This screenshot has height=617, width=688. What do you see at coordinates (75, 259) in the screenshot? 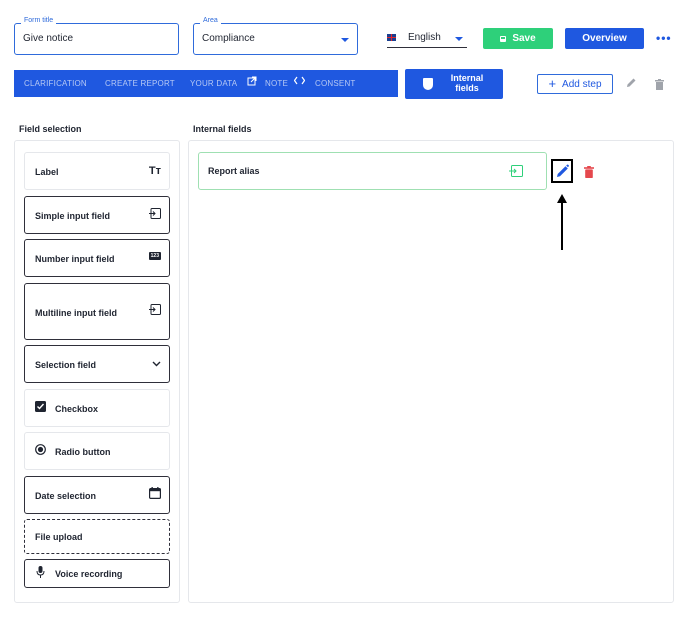
I see `field-type-number-input-text: Number input field` at bounding box center [75, 259].